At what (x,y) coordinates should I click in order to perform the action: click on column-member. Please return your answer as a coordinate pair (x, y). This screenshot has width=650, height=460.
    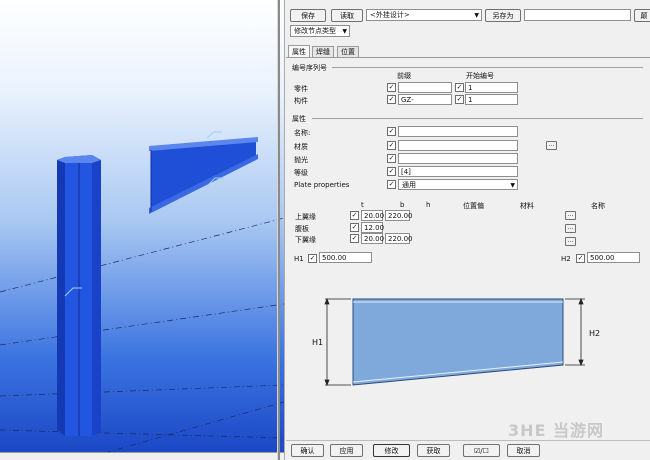
    Looking at the image, I should click on (79, 295).